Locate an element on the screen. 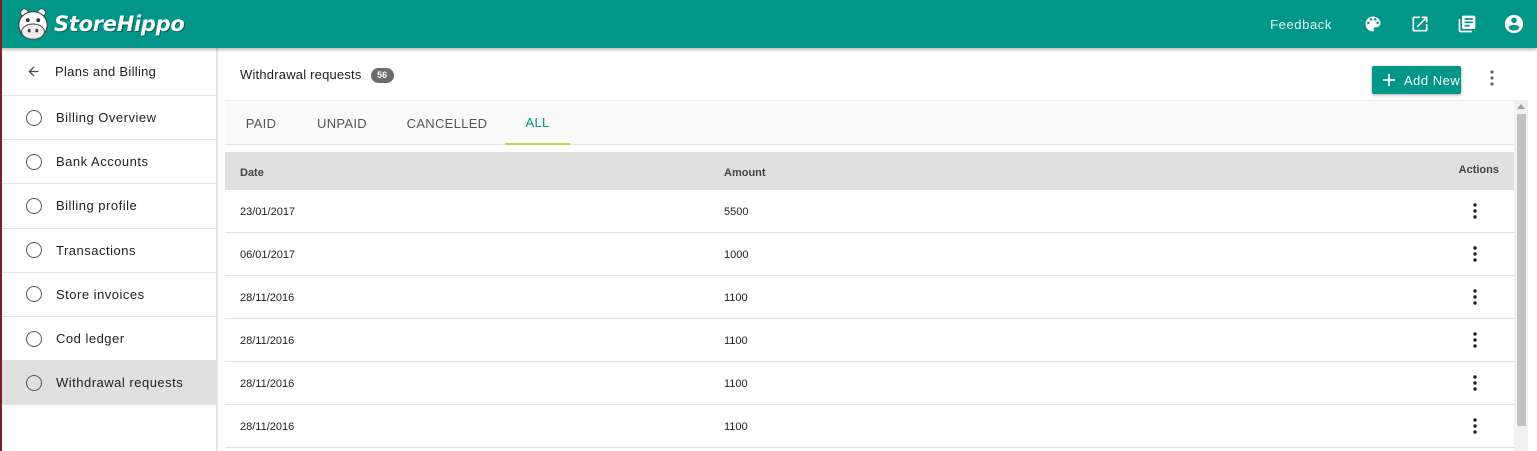  sidebar-item-transactions: Transactions is located at coordinates (109, 251).